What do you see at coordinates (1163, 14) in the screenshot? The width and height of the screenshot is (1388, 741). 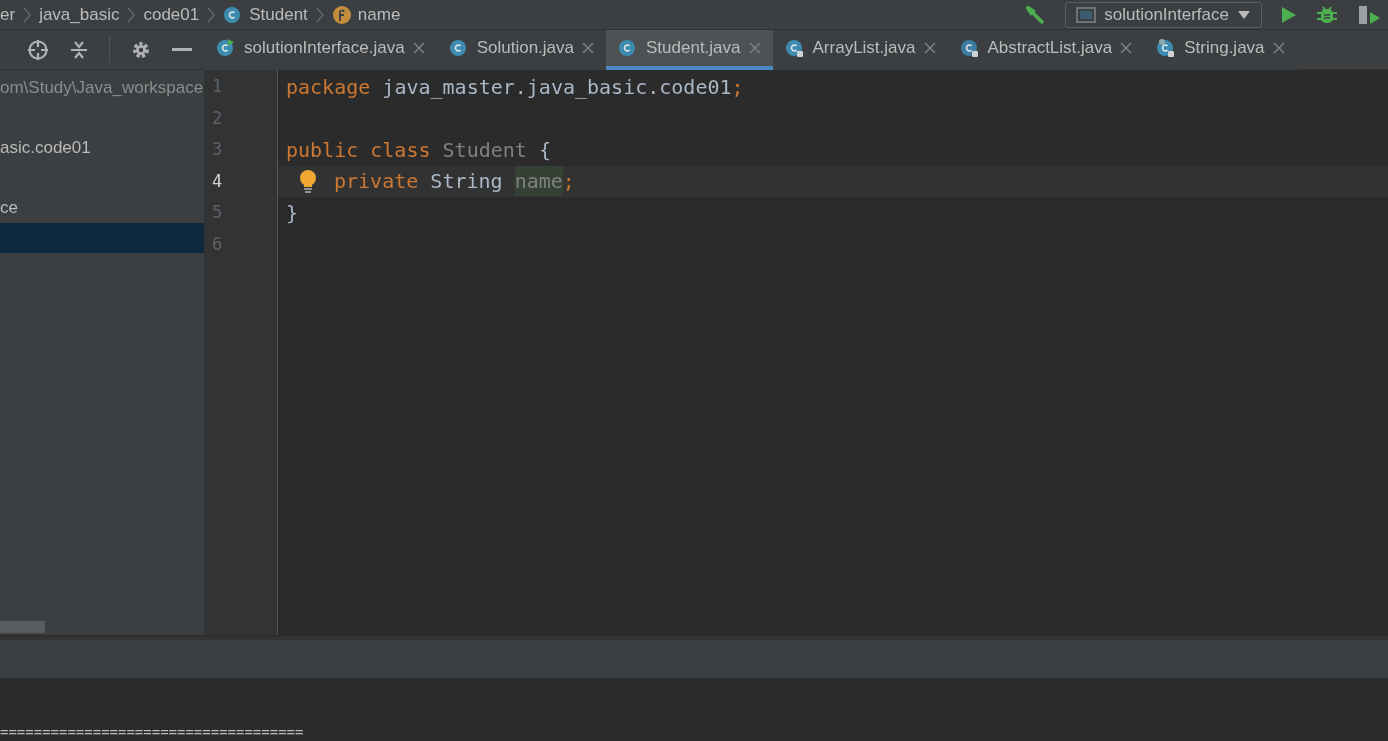 I see `run-configuration-dropdown: solutionInterface` at bounding box center [1163, 14].